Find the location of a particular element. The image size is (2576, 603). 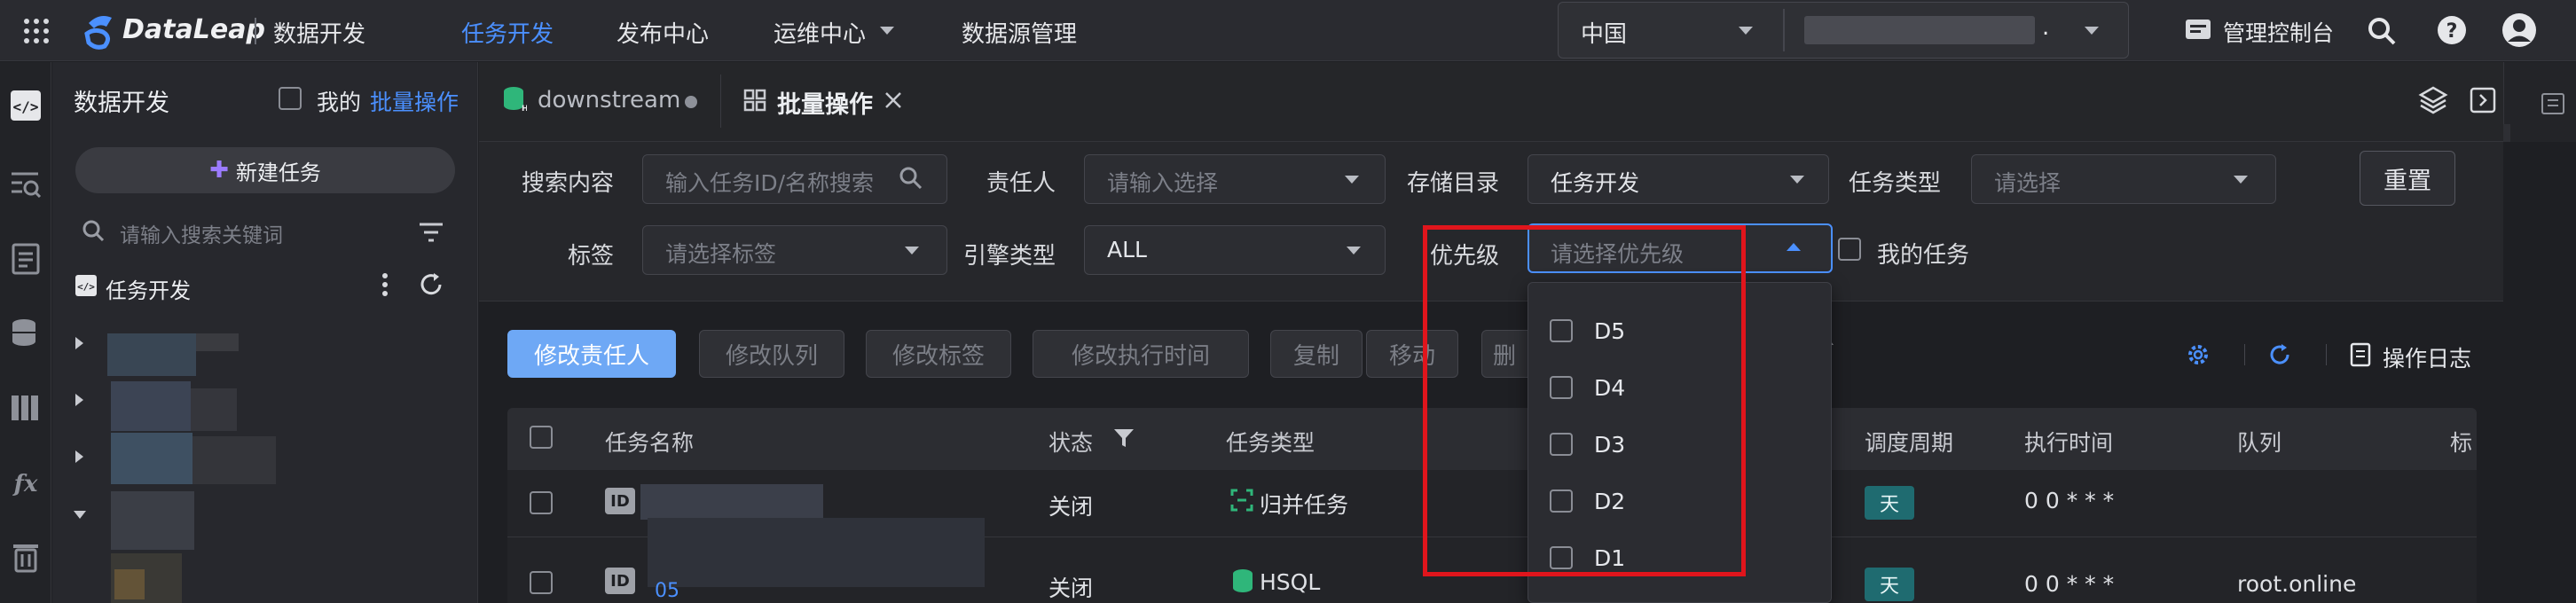

tab-batch-operation-label: 批量操作 is located at coordinates (825, 105).